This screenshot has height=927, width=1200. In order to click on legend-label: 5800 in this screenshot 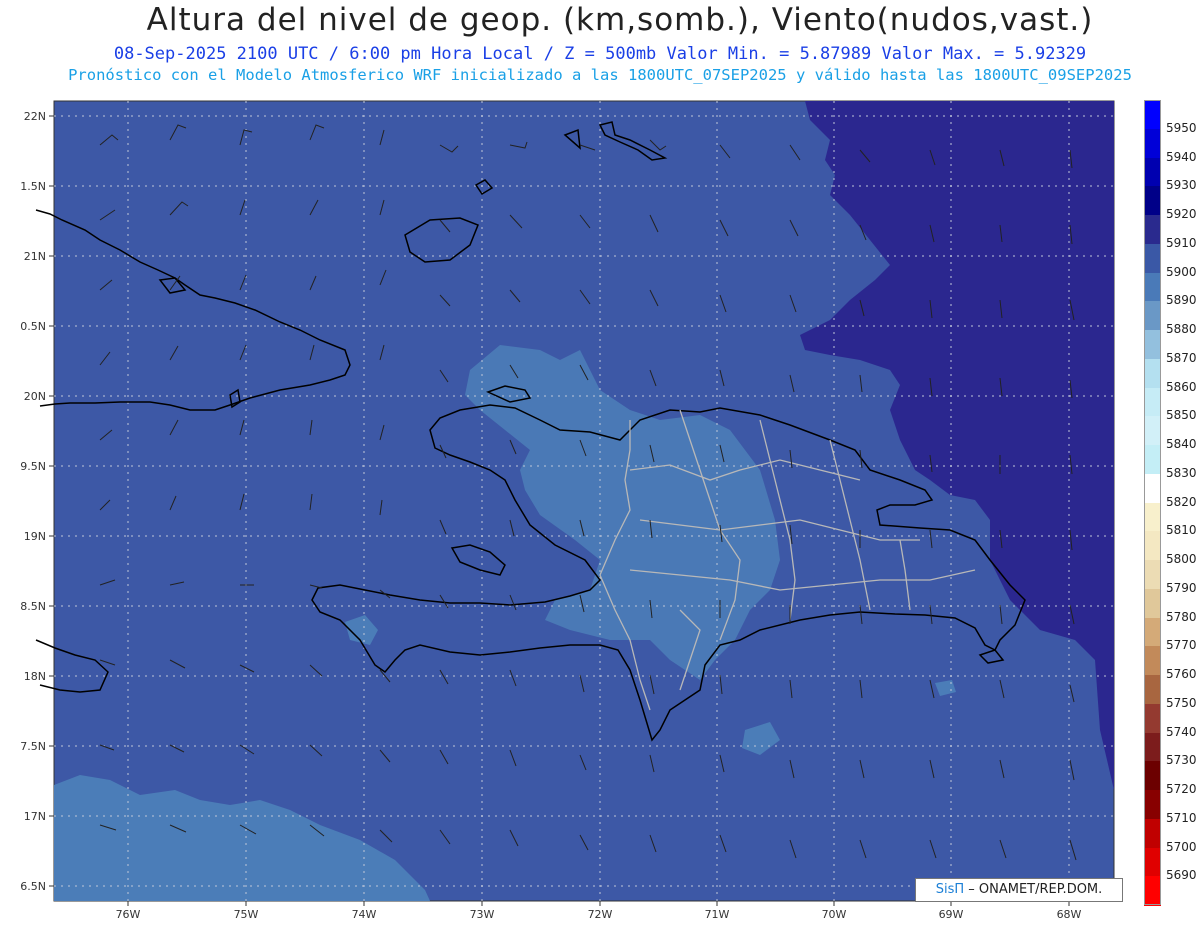, I will do `click(1181, 559)`.